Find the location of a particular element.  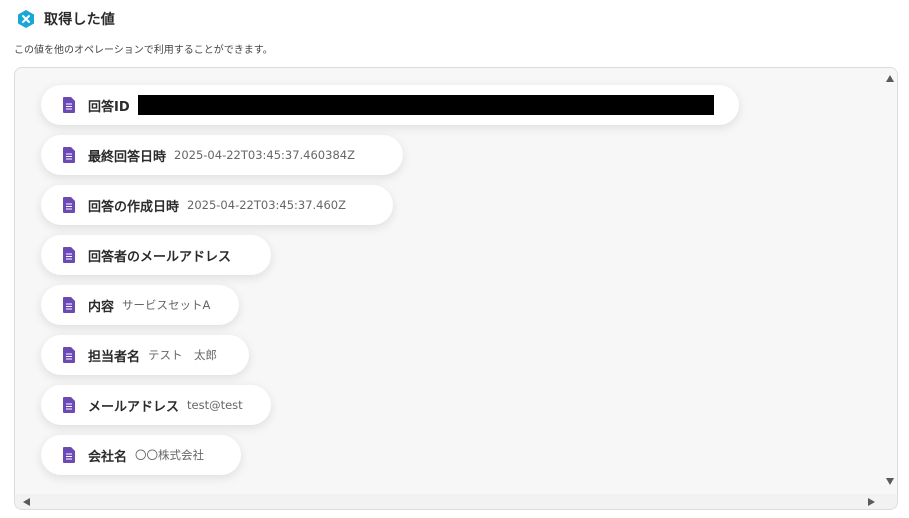

section-header: 取得した値 is located at coordinates (65, 19).